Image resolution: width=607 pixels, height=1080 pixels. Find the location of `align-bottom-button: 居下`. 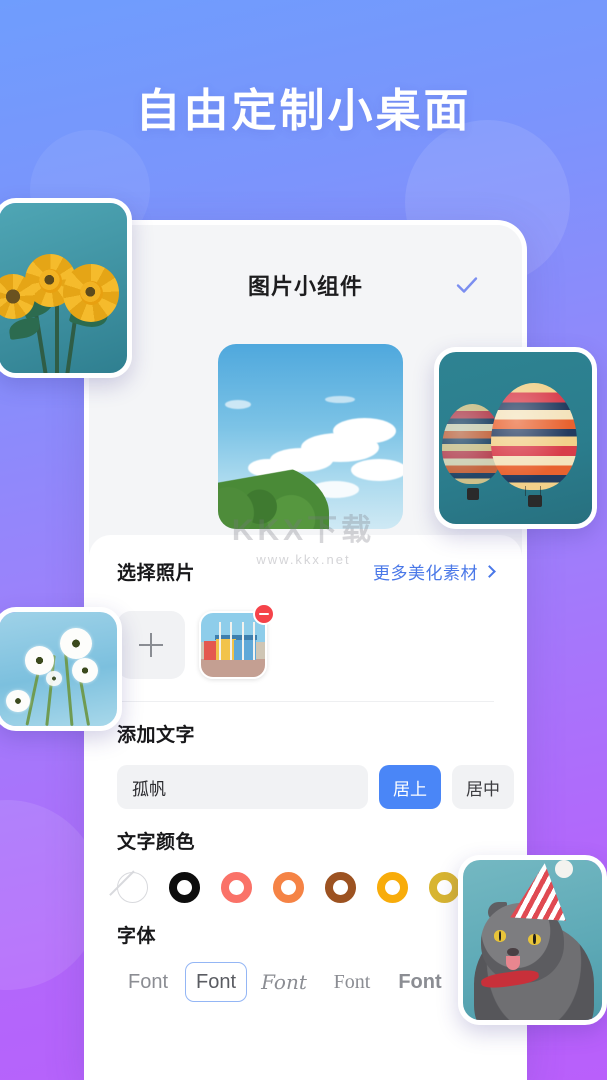

align-bottom-button: 居下 is located at coordinates (526, 787).